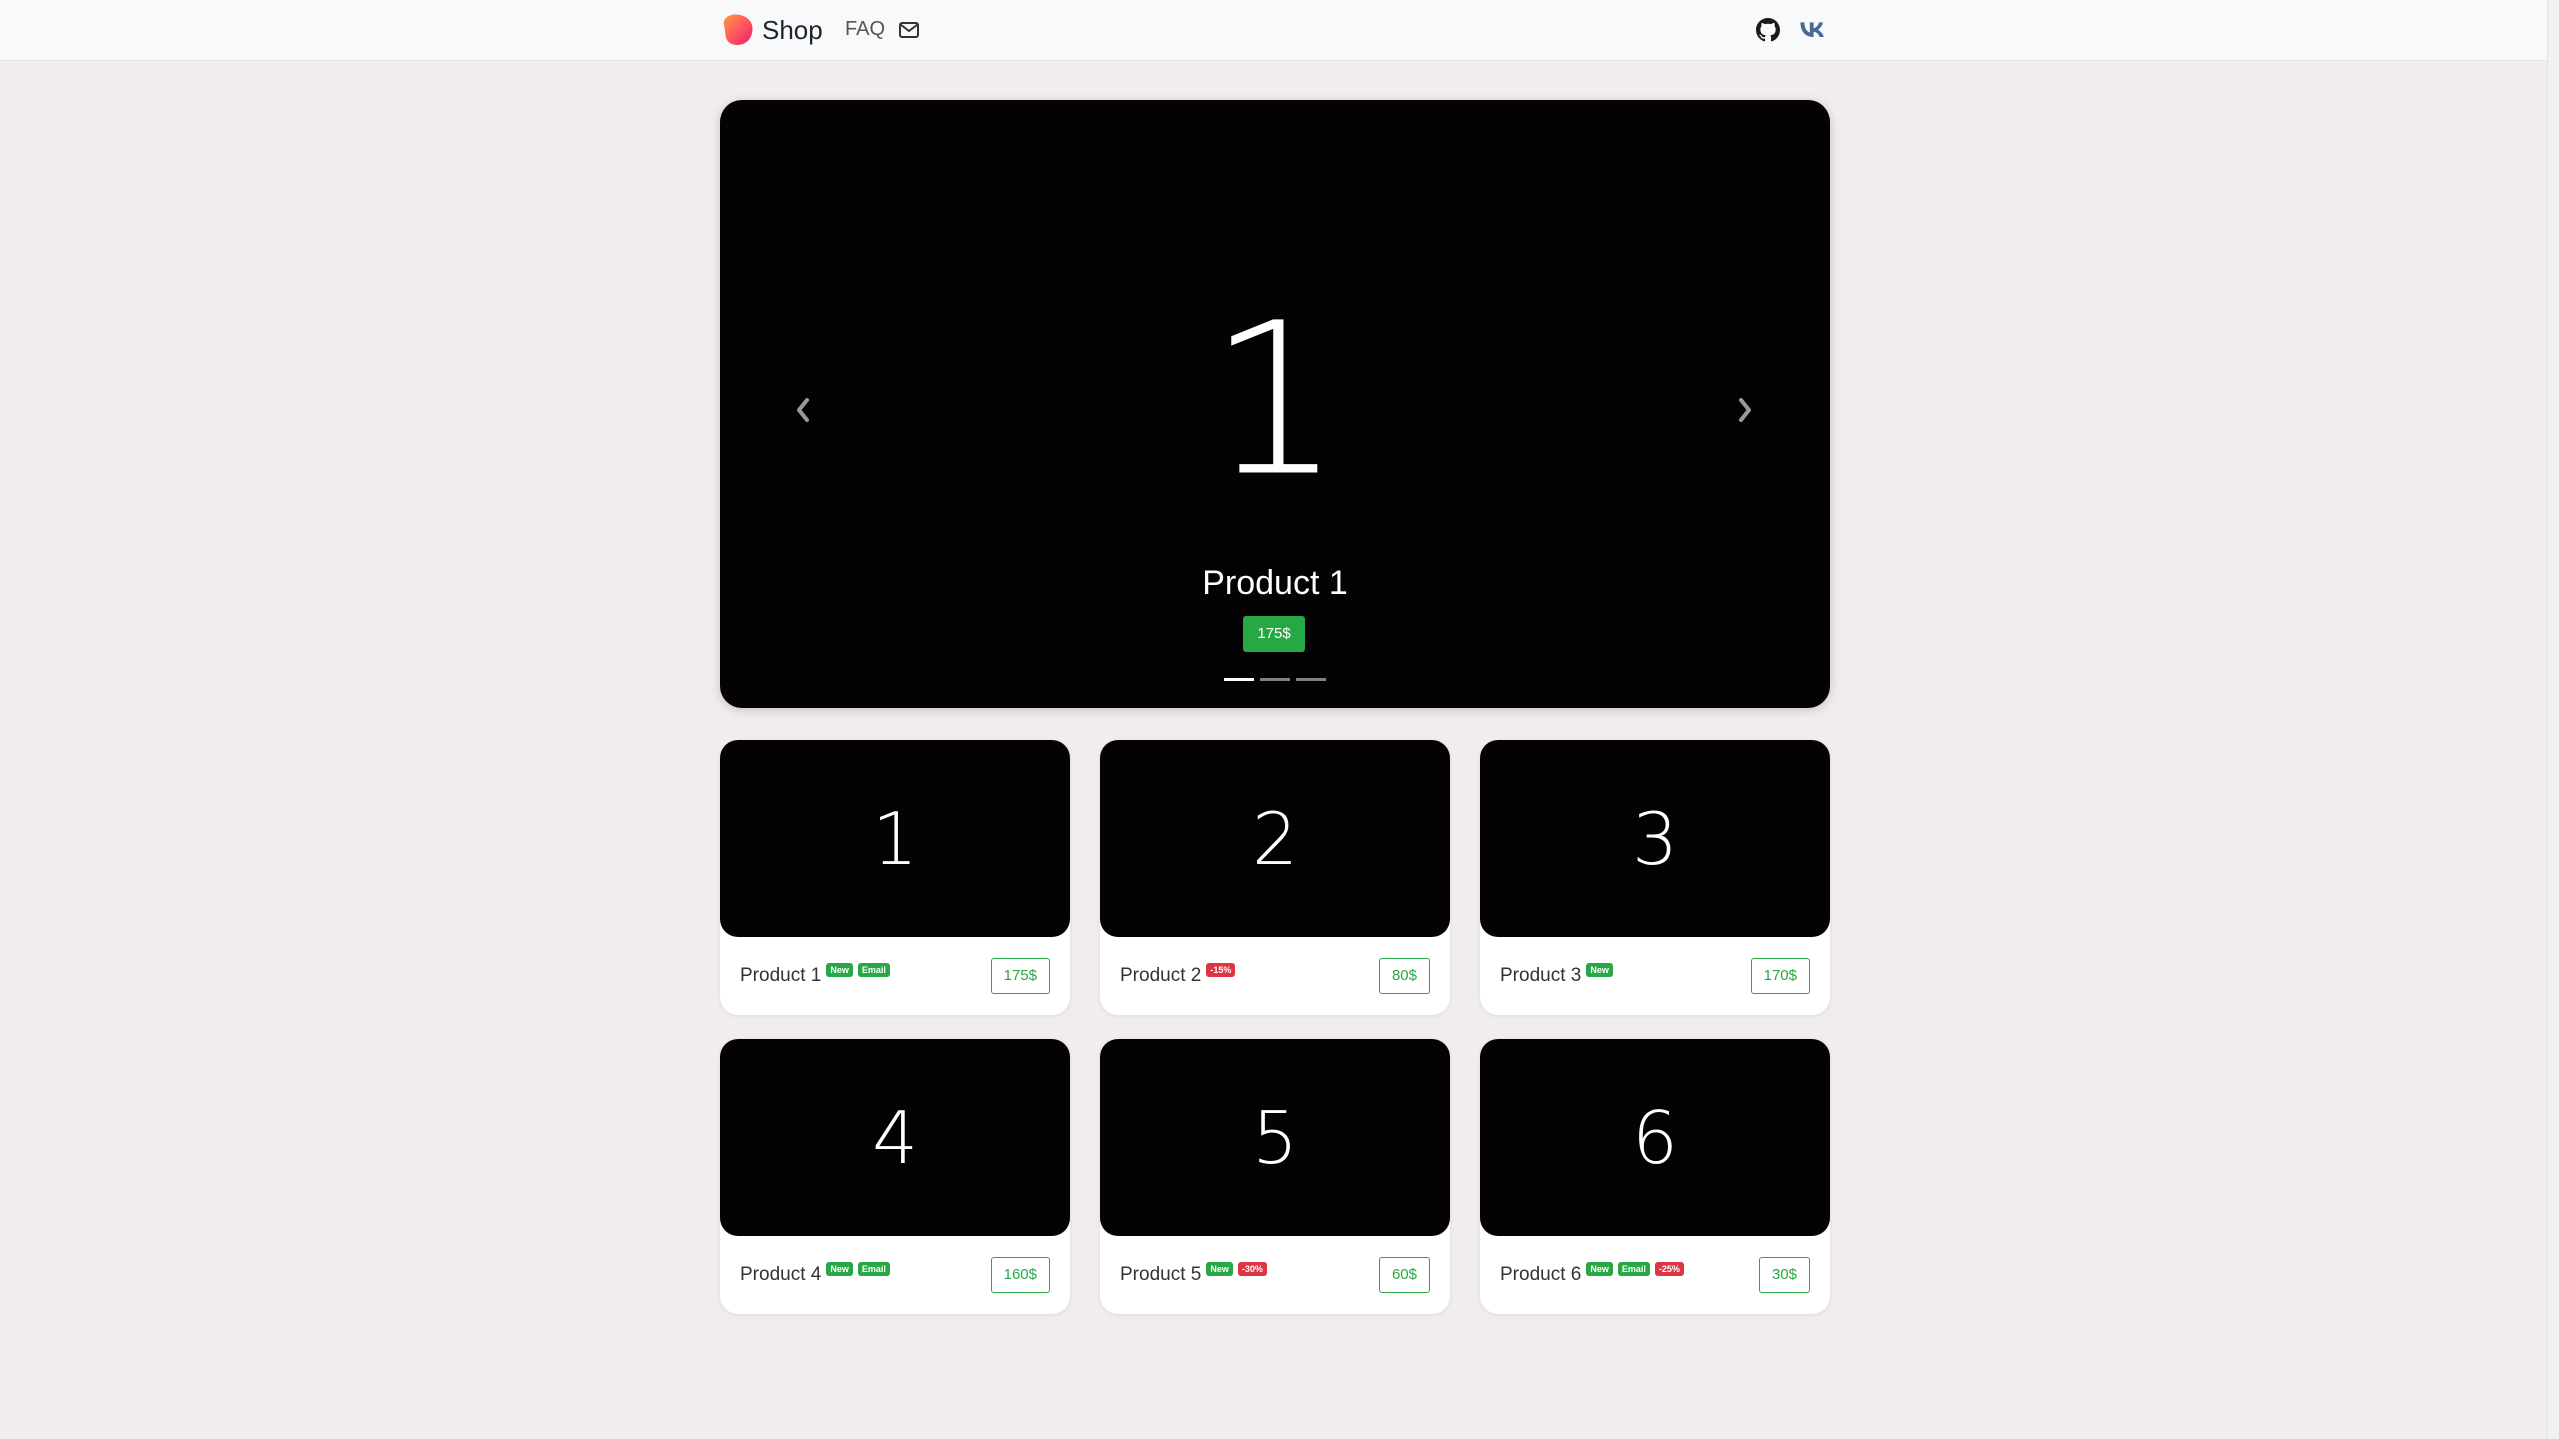 This screenshot has width=2559, height=1439. Describe the element at coordinates (1745, 410) in the screenshot. I see `carousel-next-icon` at that location.